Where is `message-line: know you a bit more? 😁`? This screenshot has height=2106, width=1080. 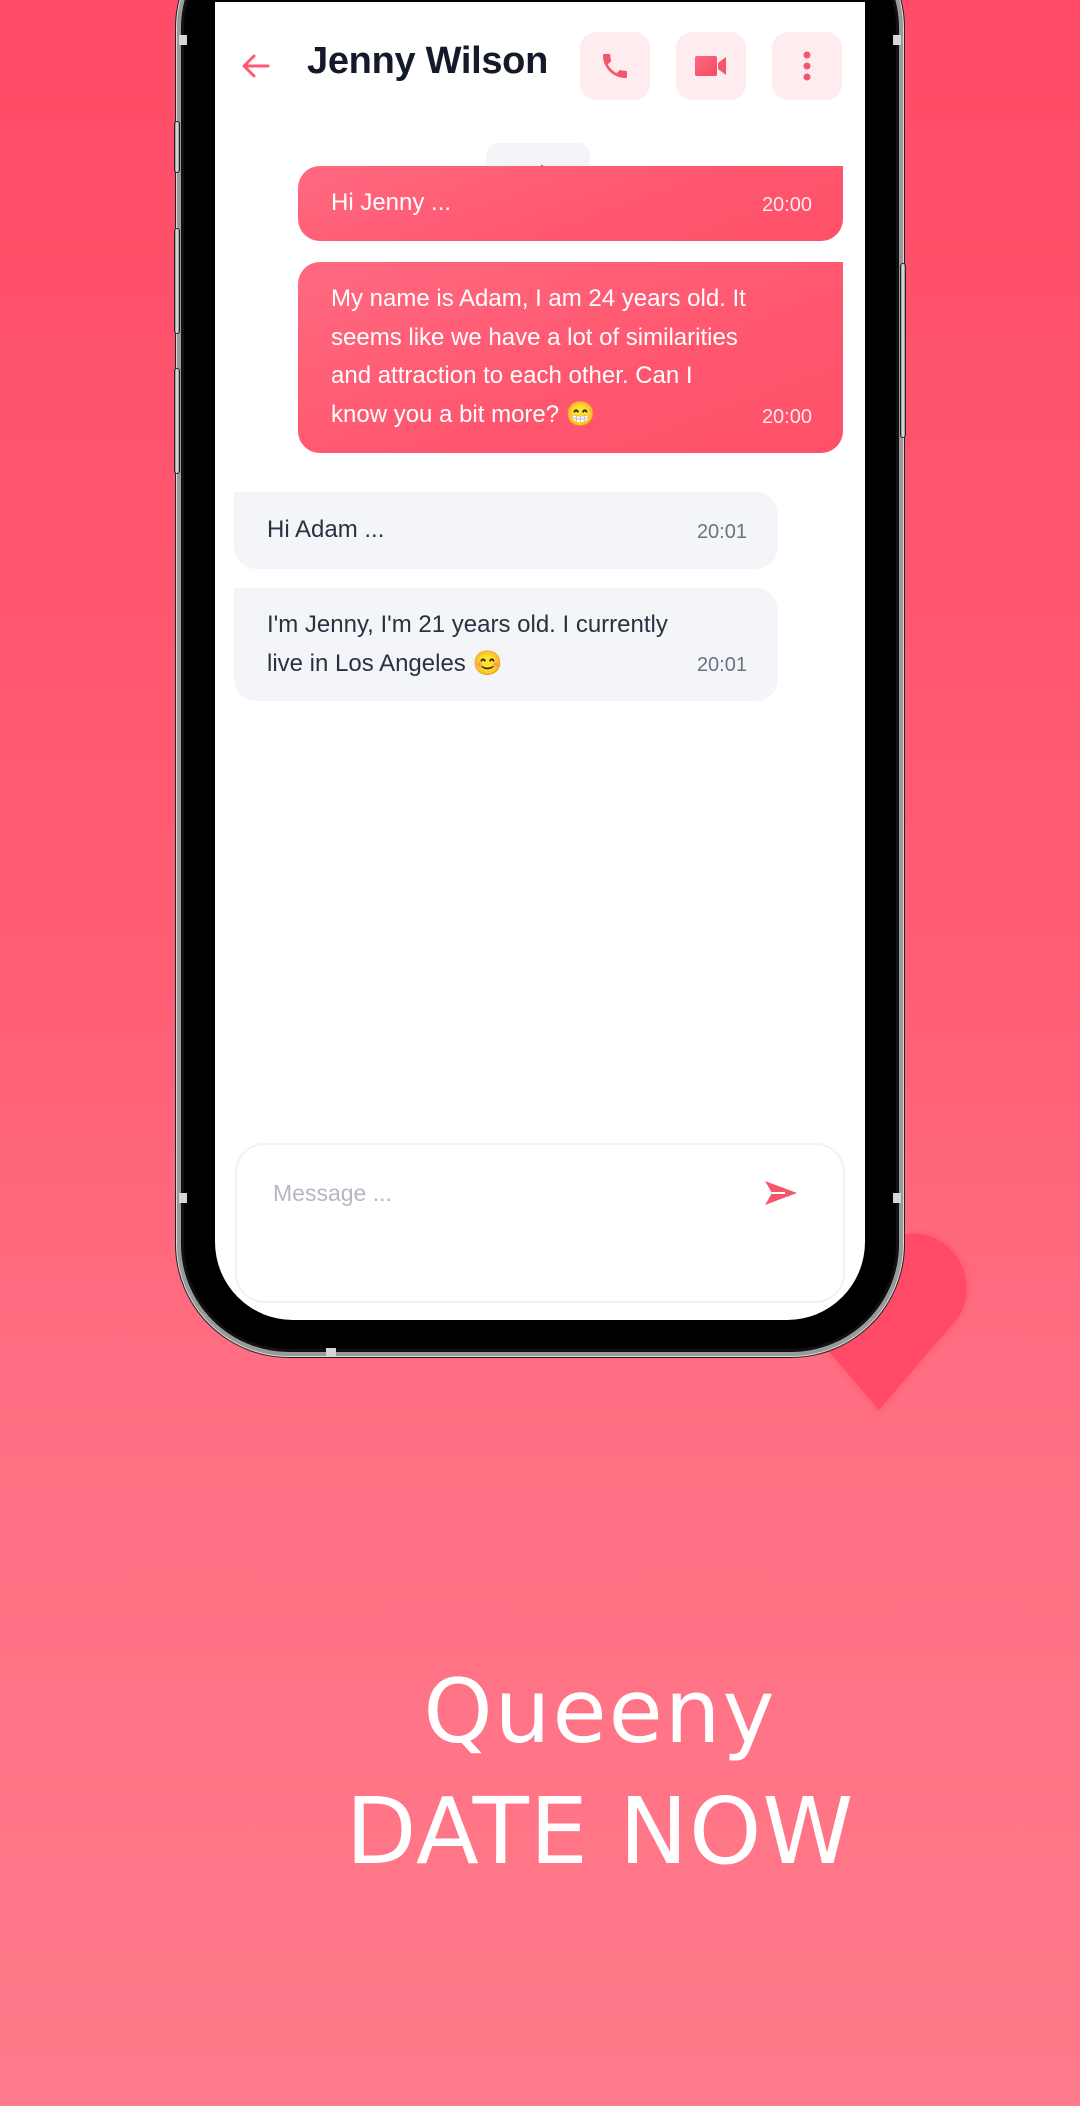 message-line: know you a bit more? 😁 is located at coordinates (463, 414).